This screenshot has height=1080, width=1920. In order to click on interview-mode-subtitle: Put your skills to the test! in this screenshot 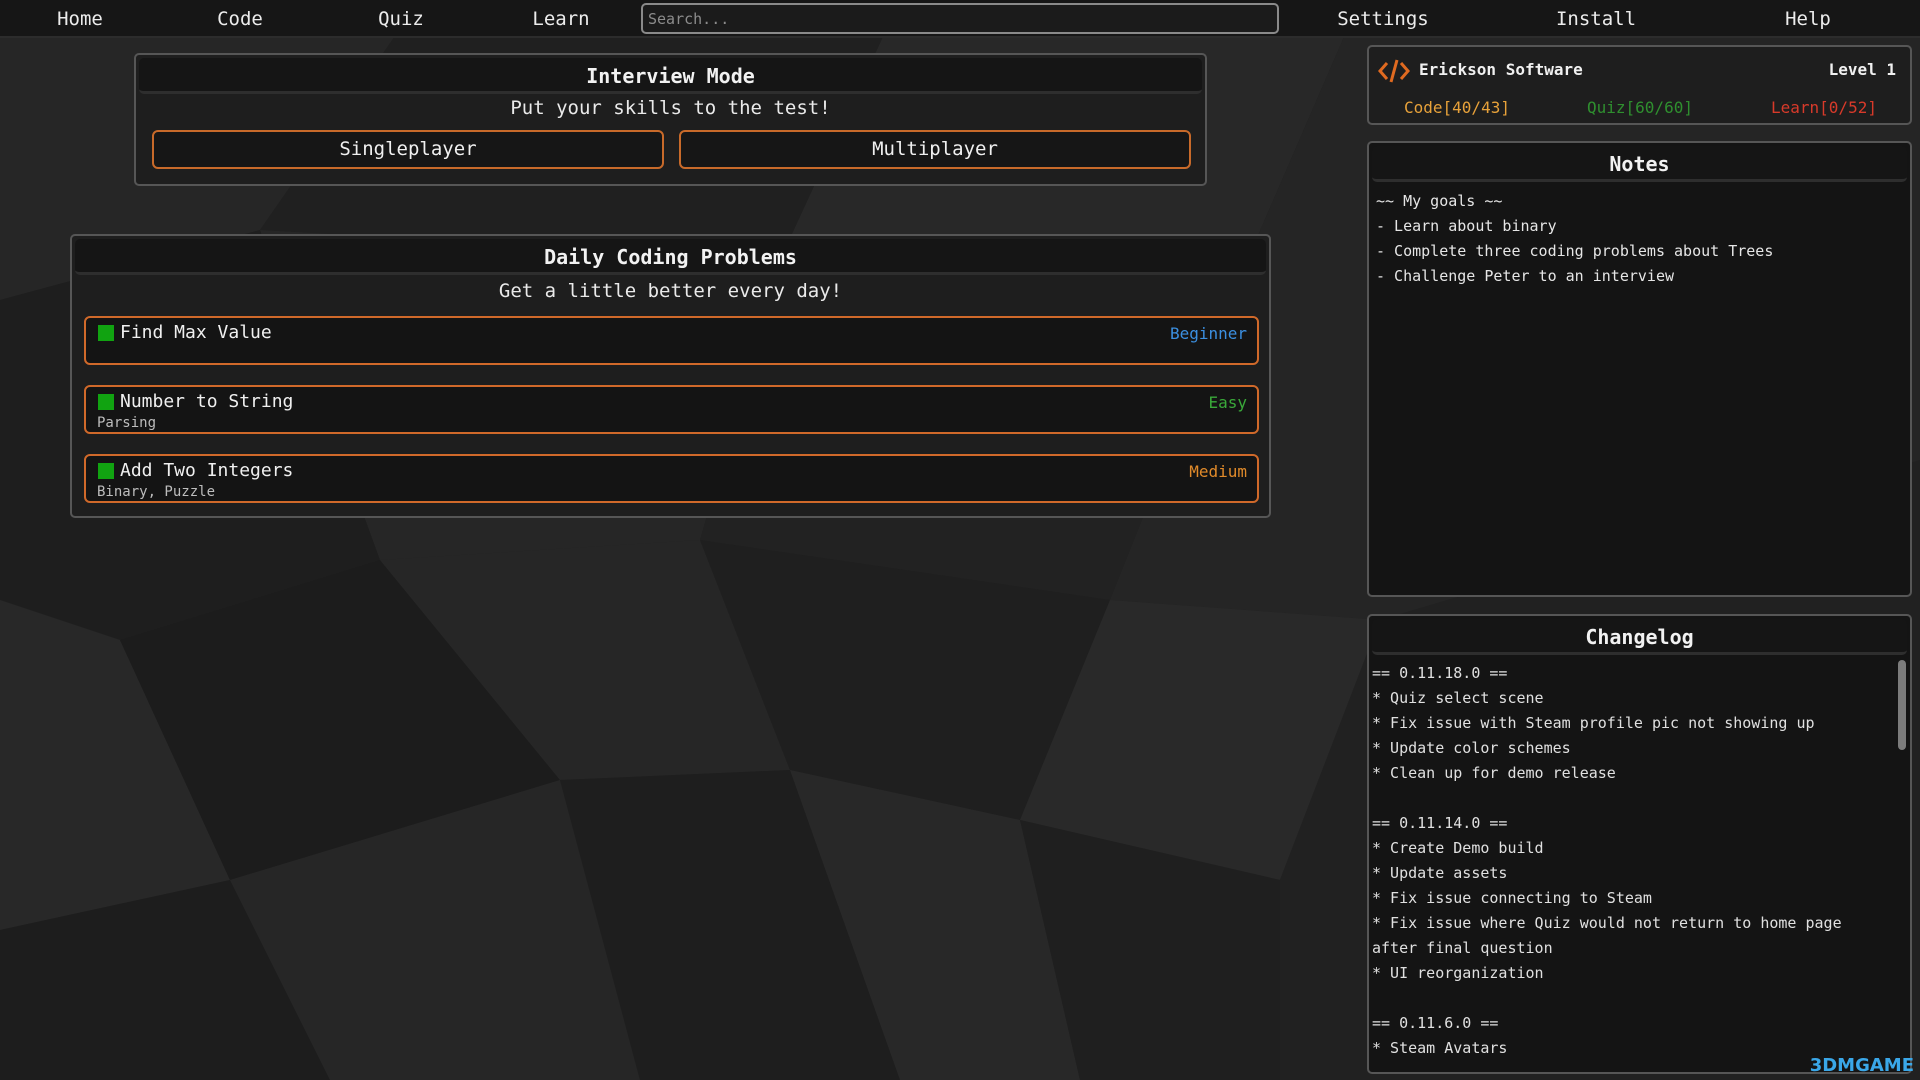, I will do `click(670, 108)`.